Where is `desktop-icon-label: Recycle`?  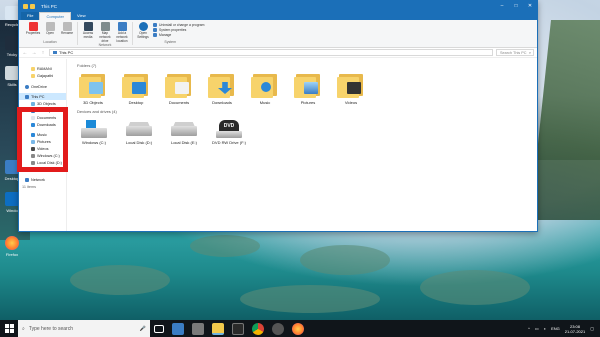
desktop-icon-label: Recycle is located at coordinates (12, 24).